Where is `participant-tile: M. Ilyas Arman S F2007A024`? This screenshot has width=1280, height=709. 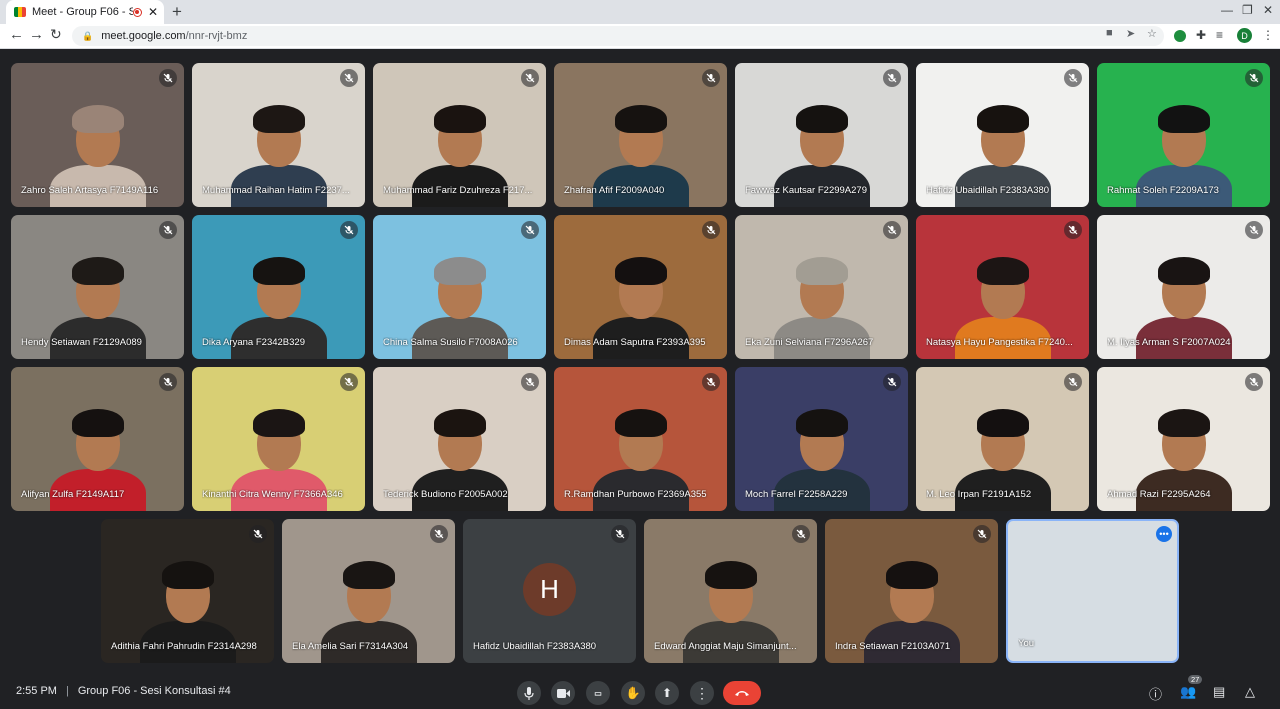 participant-tile: M. Ilyas Arman S F2007A024 is located at coordinates (1183, 287).